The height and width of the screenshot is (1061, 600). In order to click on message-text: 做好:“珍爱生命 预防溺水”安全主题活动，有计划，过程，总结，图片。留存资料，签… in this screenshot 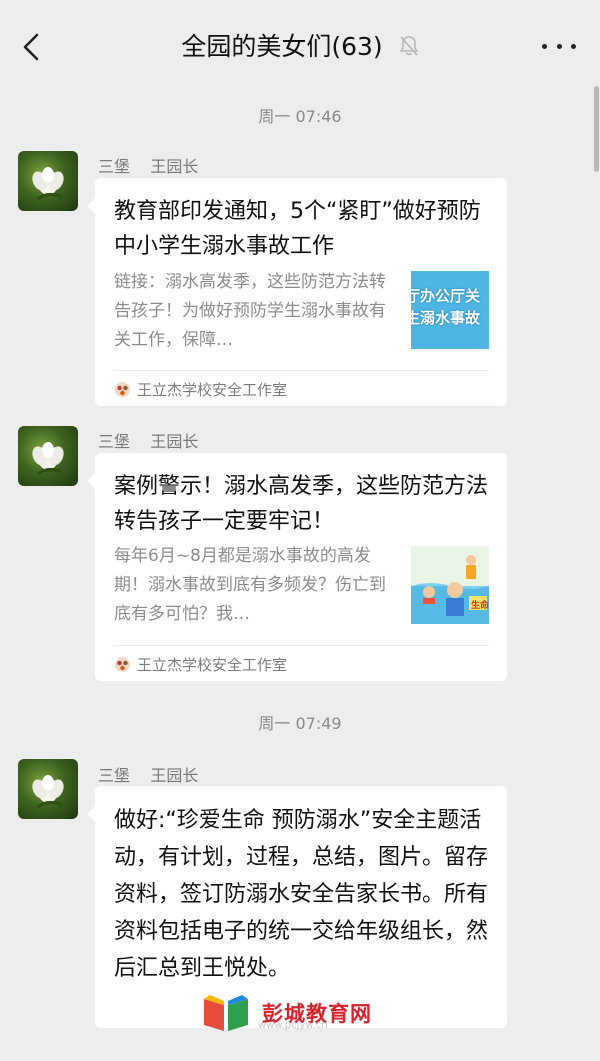, I will do `click(301, 894)`.